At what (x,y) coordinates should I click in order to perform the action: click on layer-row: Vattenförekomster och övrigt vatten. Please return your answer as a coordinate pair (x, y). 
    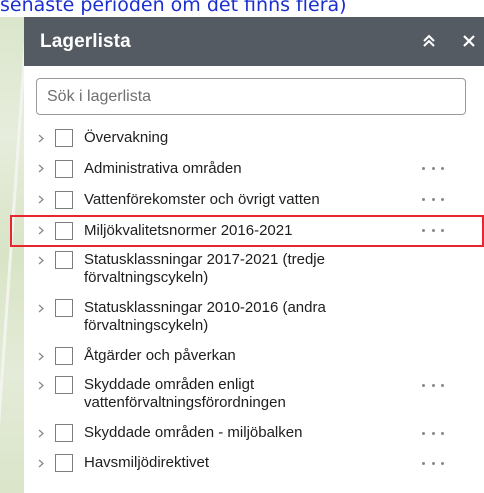
    Looking at the image, I should click on (254, 199).